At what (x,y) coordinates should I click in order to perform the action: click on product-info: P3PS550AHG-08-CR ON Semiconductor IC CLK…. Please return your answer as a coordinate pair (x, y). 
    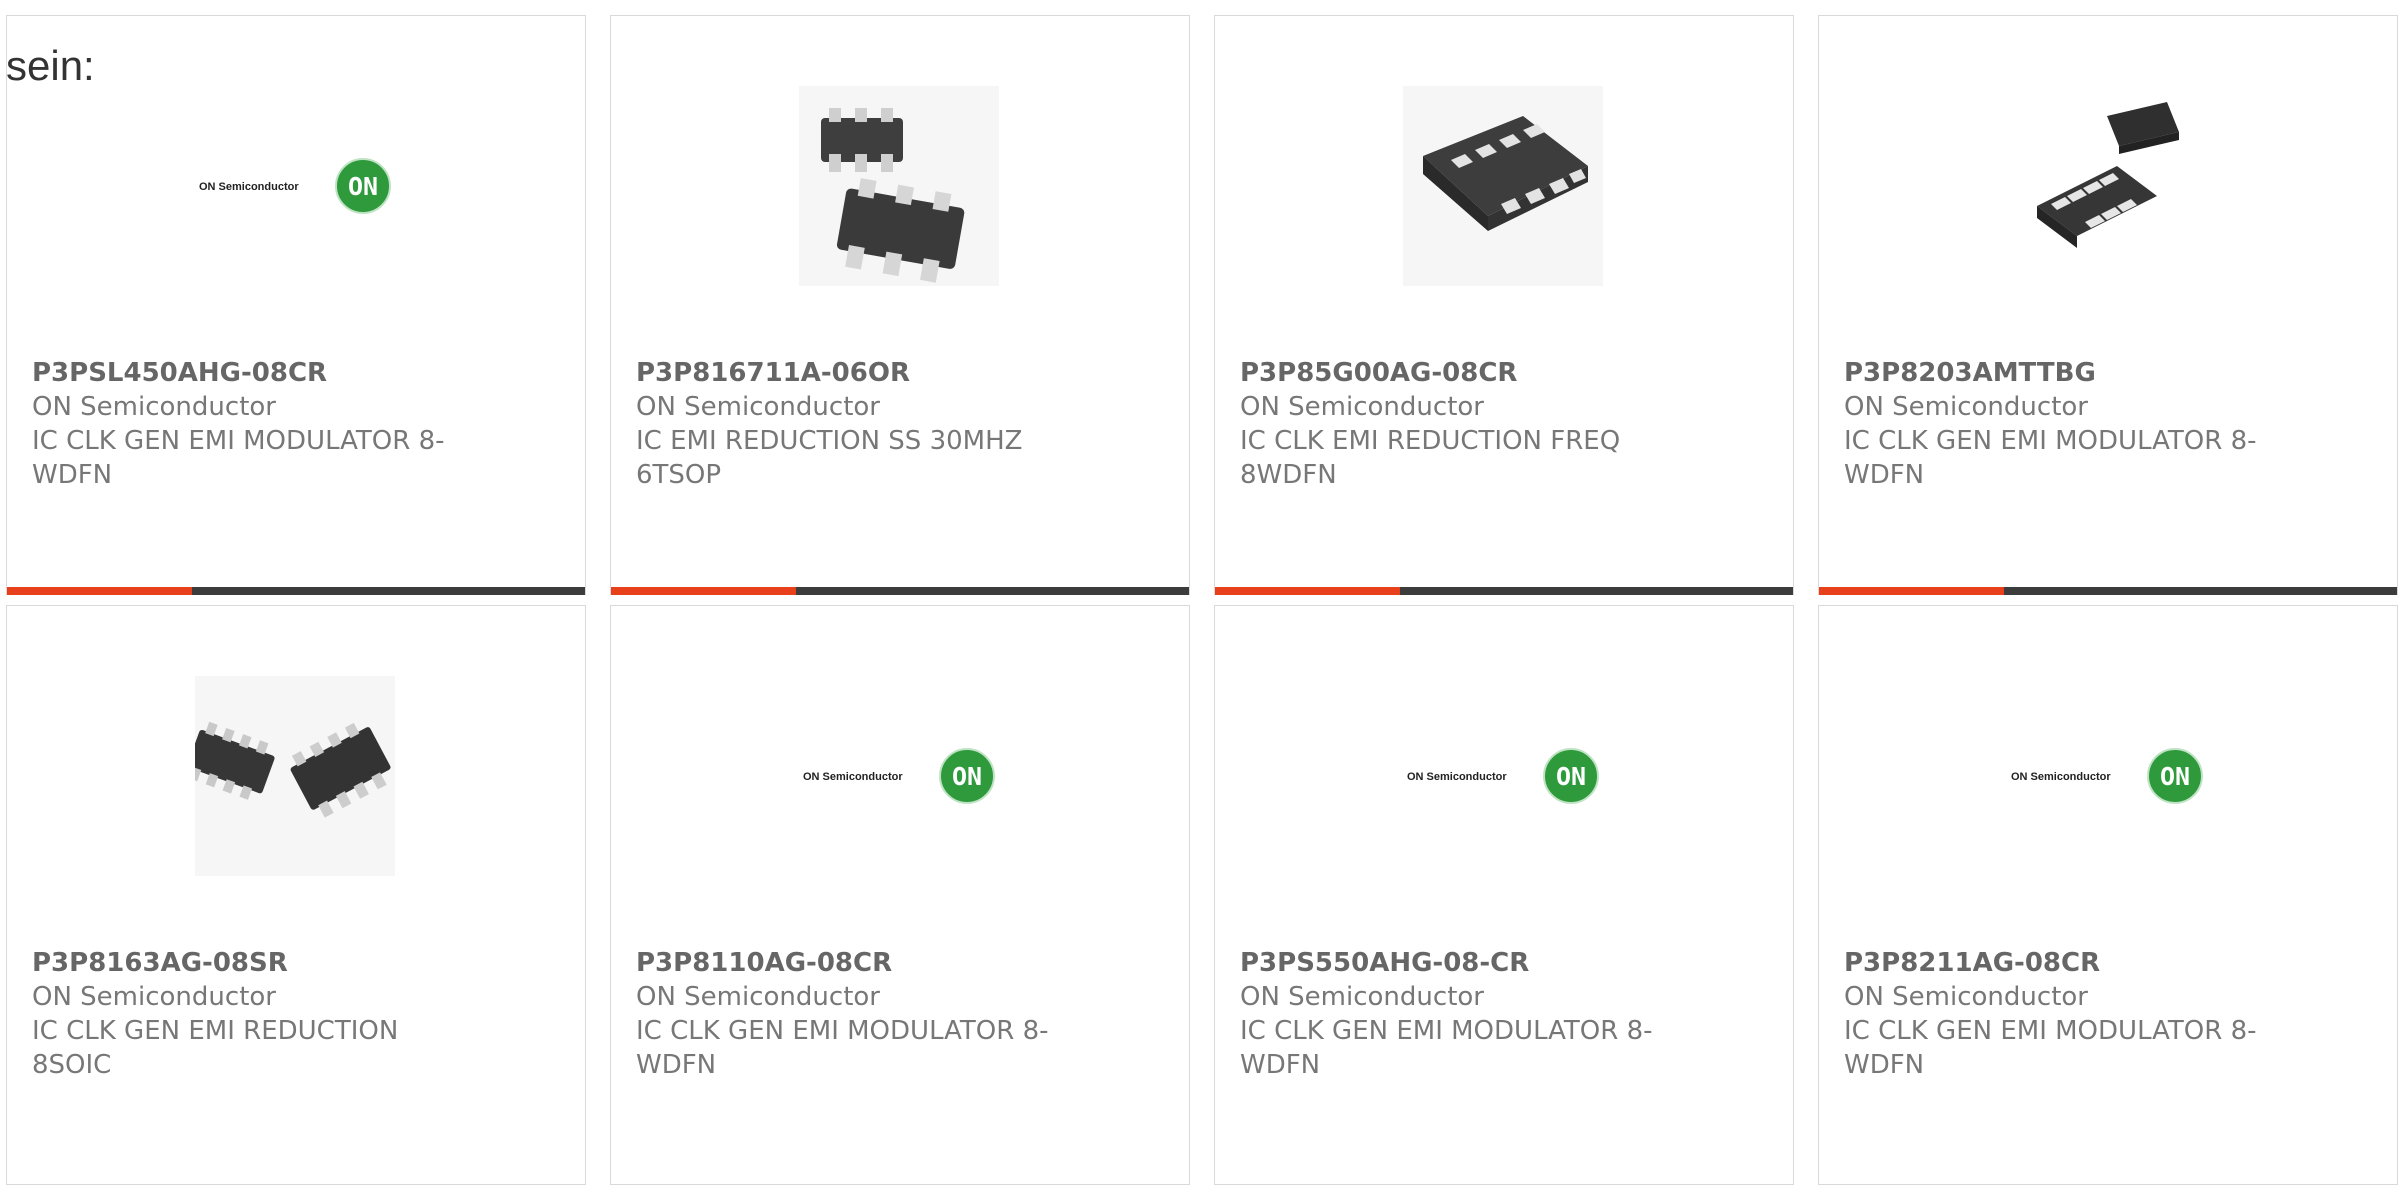
    Looking at the image, I should click on (1455, 1014).